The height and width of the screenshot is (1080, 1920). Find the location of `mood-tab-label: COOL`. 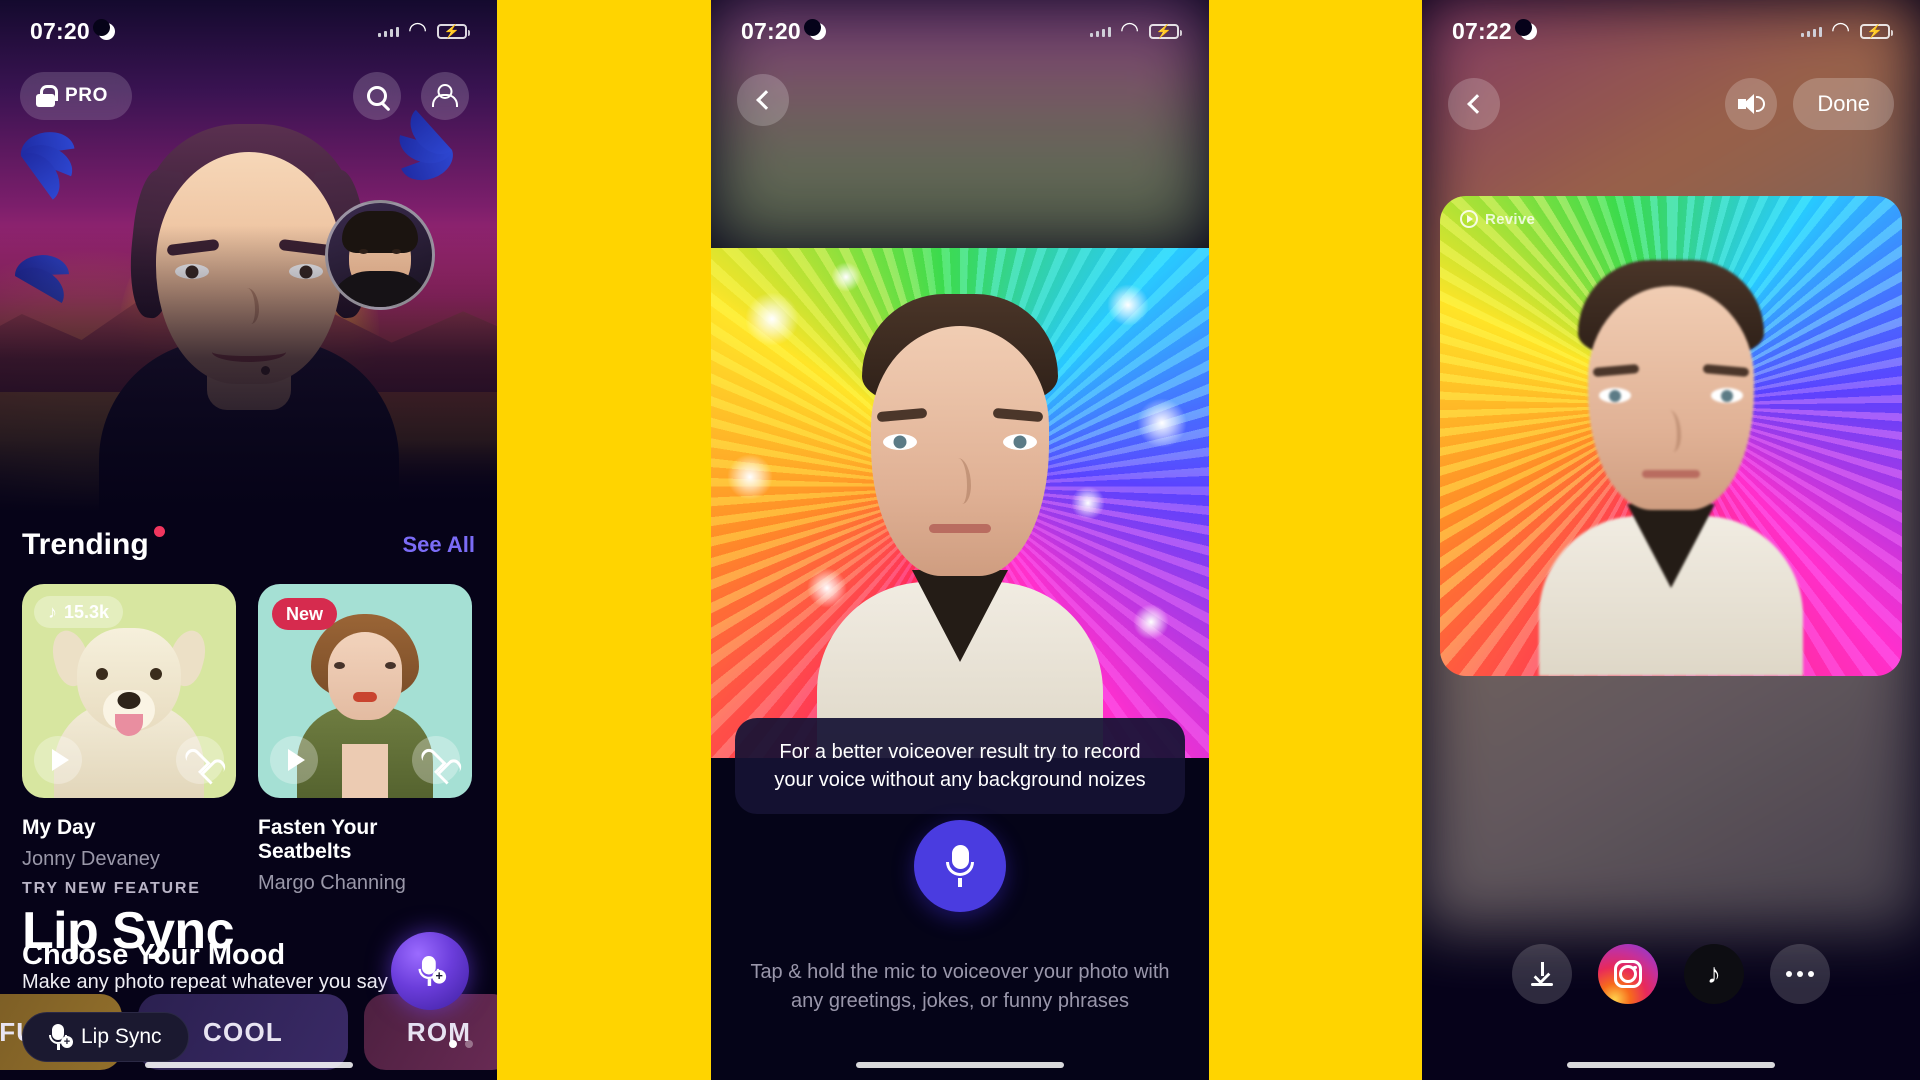

mood-tab-label: COOL is located at coordinates (243, 1031).